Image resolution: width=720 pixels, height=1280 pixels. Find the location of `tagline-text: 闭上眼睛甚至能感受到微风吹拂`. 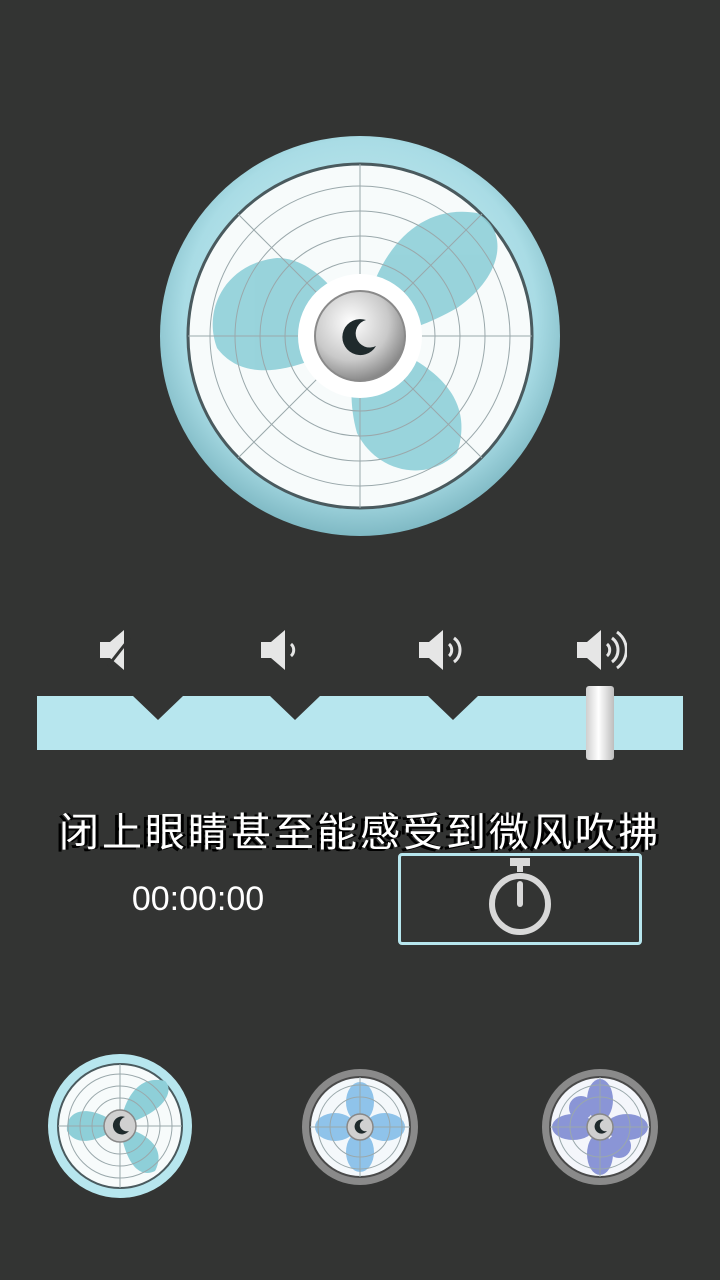

tagline-text: 闭上眼睛甚至能感受到微风吹拂 is located at coordinates (360, 833).